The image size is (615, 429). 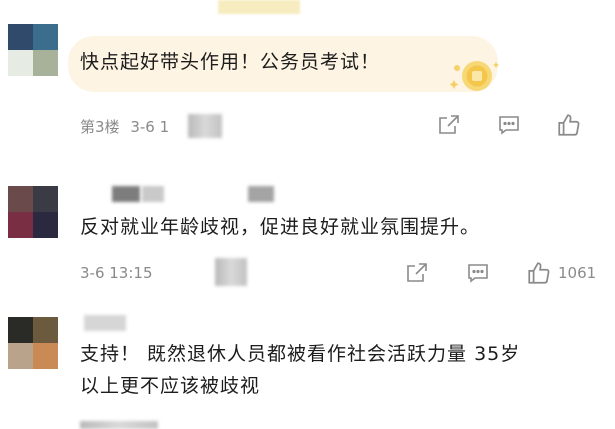 I want to click on comment-meta: 第3楼 3-6 1, so click(x=124, y=126).